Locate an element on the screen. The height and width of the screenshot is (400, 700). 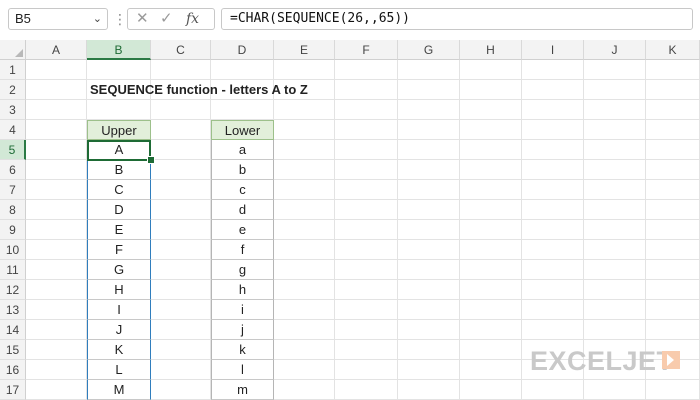
column-header-e: E is located at coordinates (304, 50).